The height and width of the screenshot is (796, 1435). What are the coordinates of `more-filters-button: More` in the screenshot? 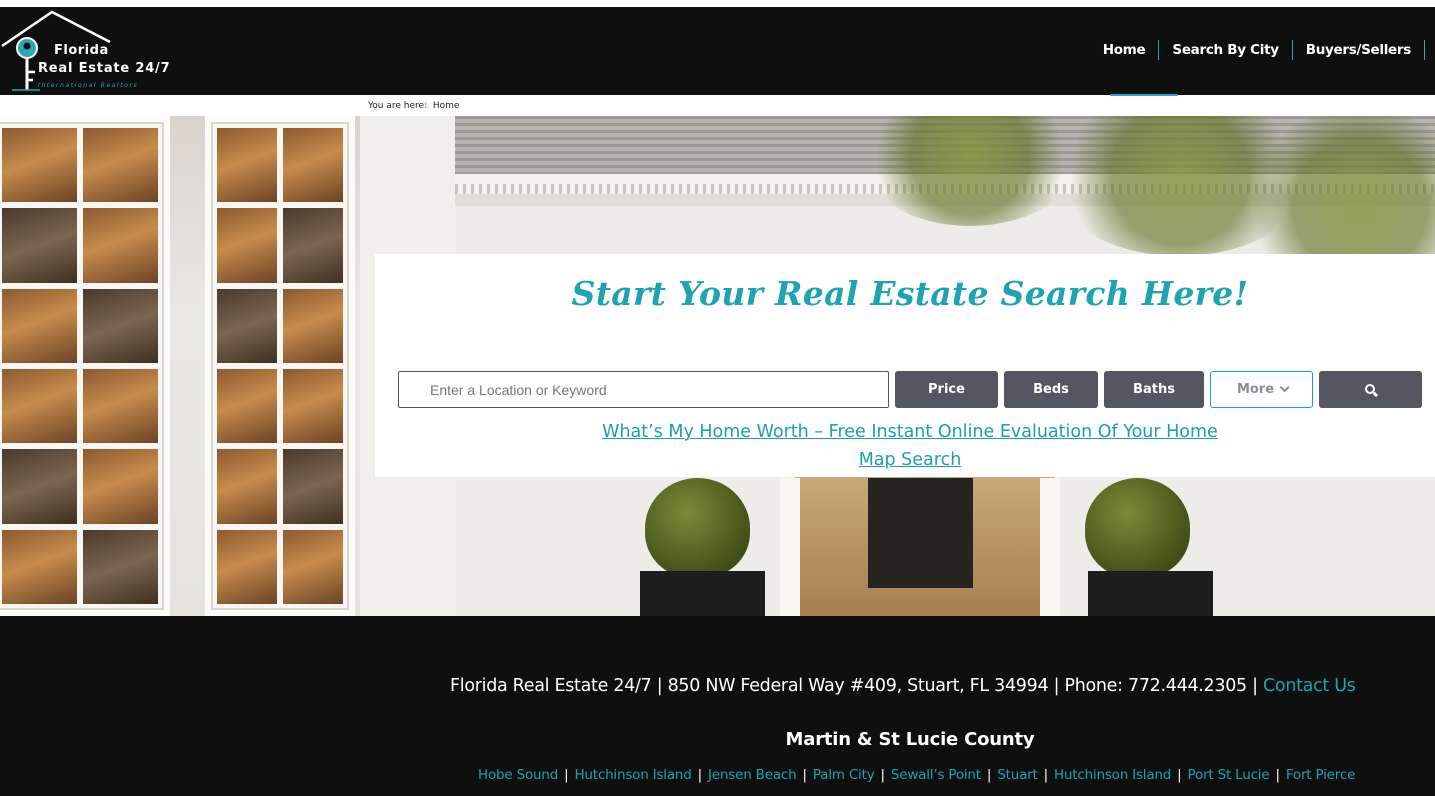 It's located at (1261, 389).